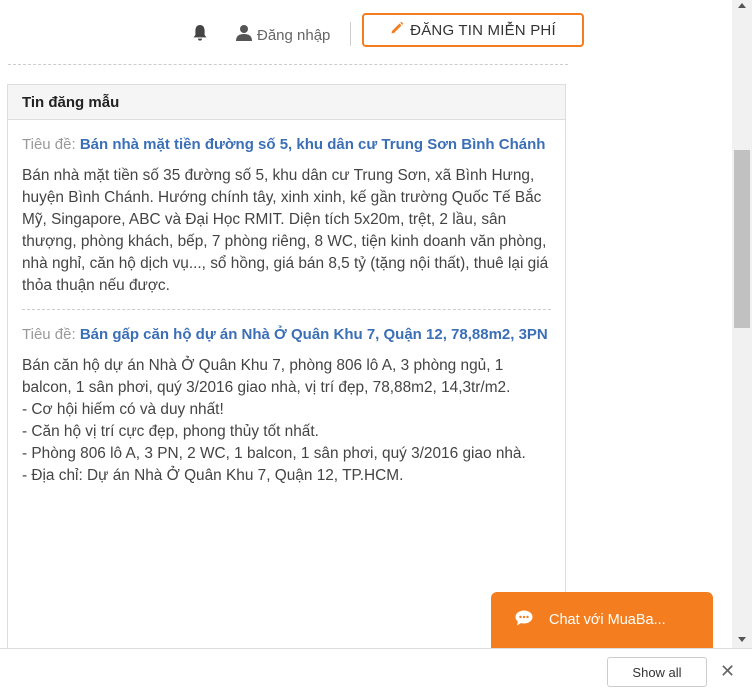 Image resolution: width=752 pixels, height=694 pixels. I want to click on close-icon: ✕, so click(727, 671).